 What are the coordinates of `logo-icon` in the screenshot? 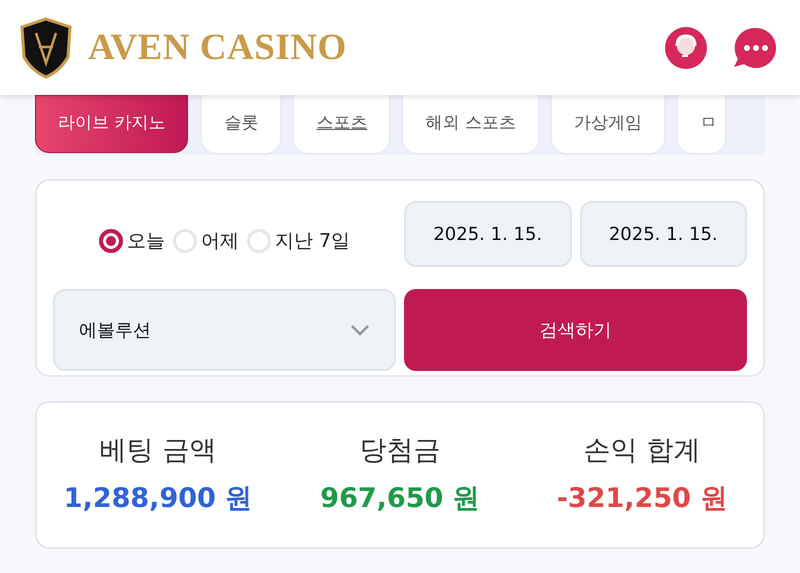 It's located at (46, 47).